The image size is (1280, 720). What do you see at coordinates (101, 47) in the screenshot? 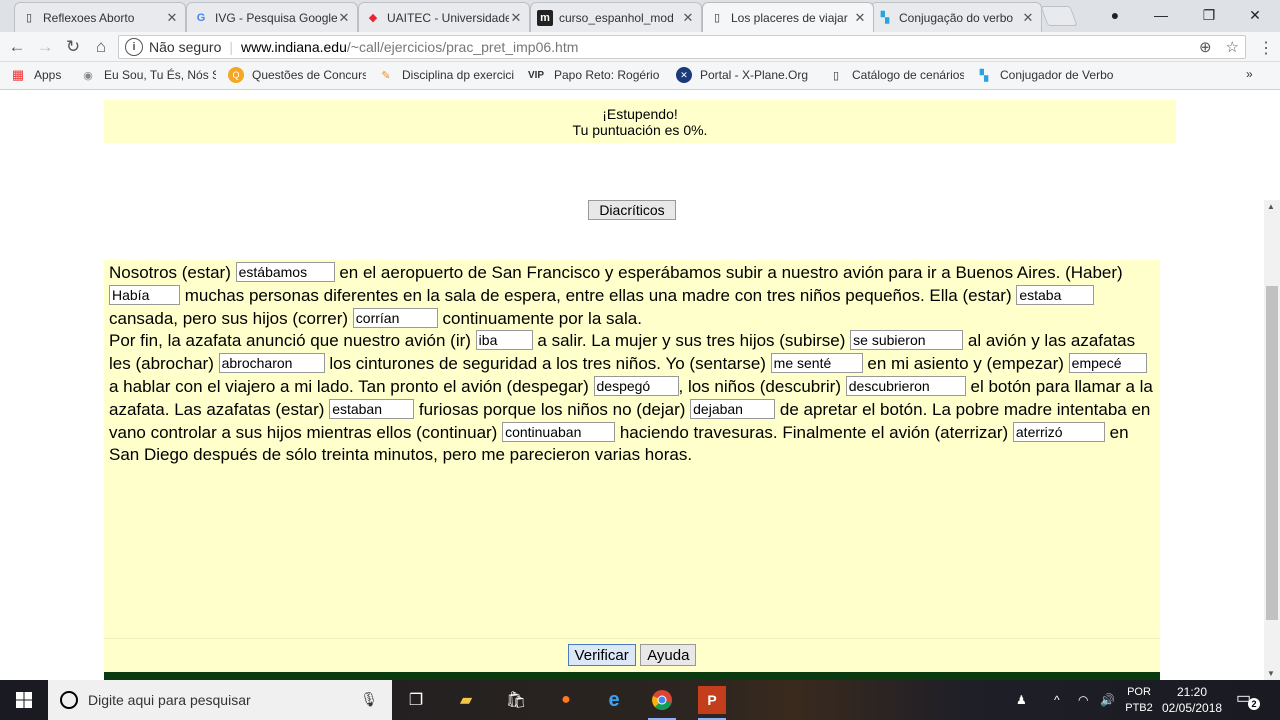
I see `home-icon: ⌂` at bounding box center [101, 47].